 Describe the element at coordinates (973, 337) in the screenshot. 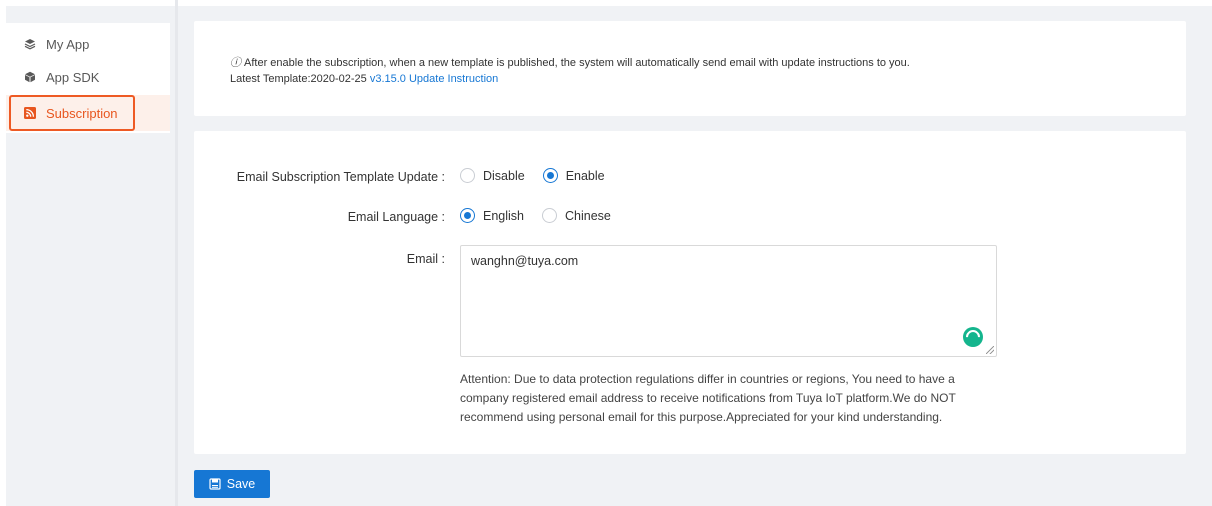

I see `loading-spinner-icon` at that location.